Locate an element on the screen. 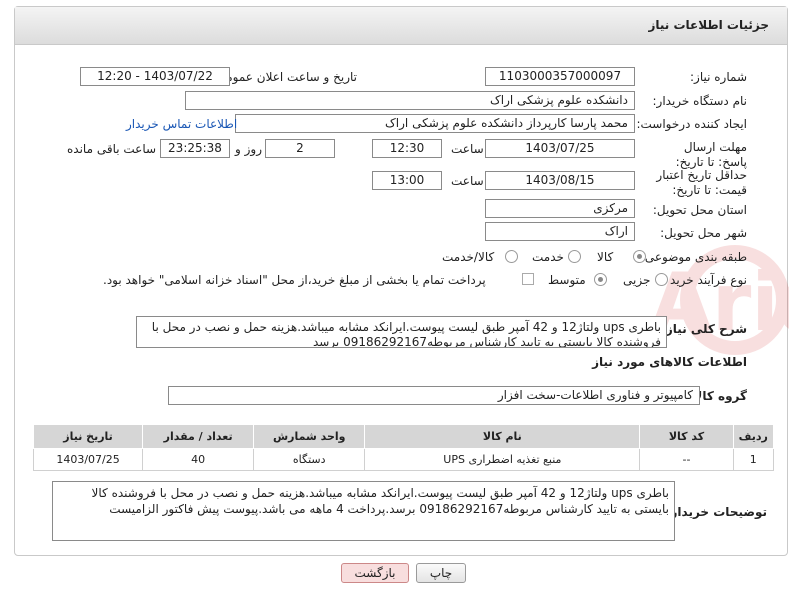 This screenshot has width=789, height=598. cell-row: 1 is located at coordinates (753, 459).